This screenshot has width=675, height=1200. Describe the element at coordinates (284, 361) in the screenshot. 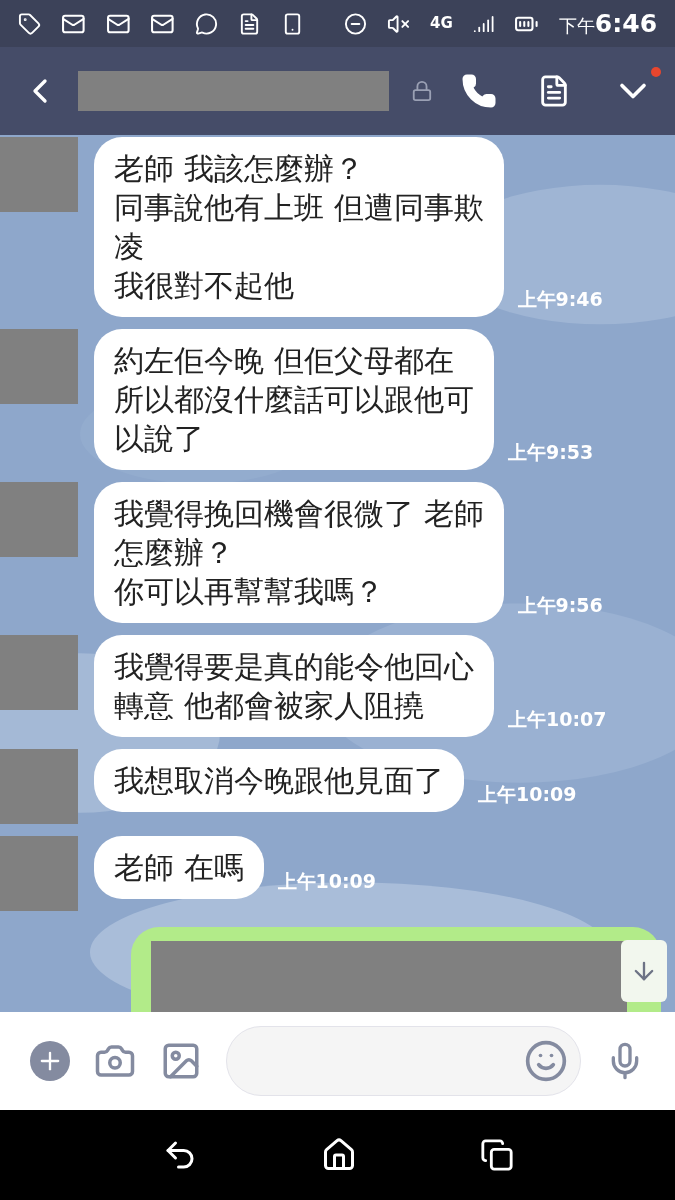

I see `message-line: 約左佢今晚 但佢父母都在` at that location.